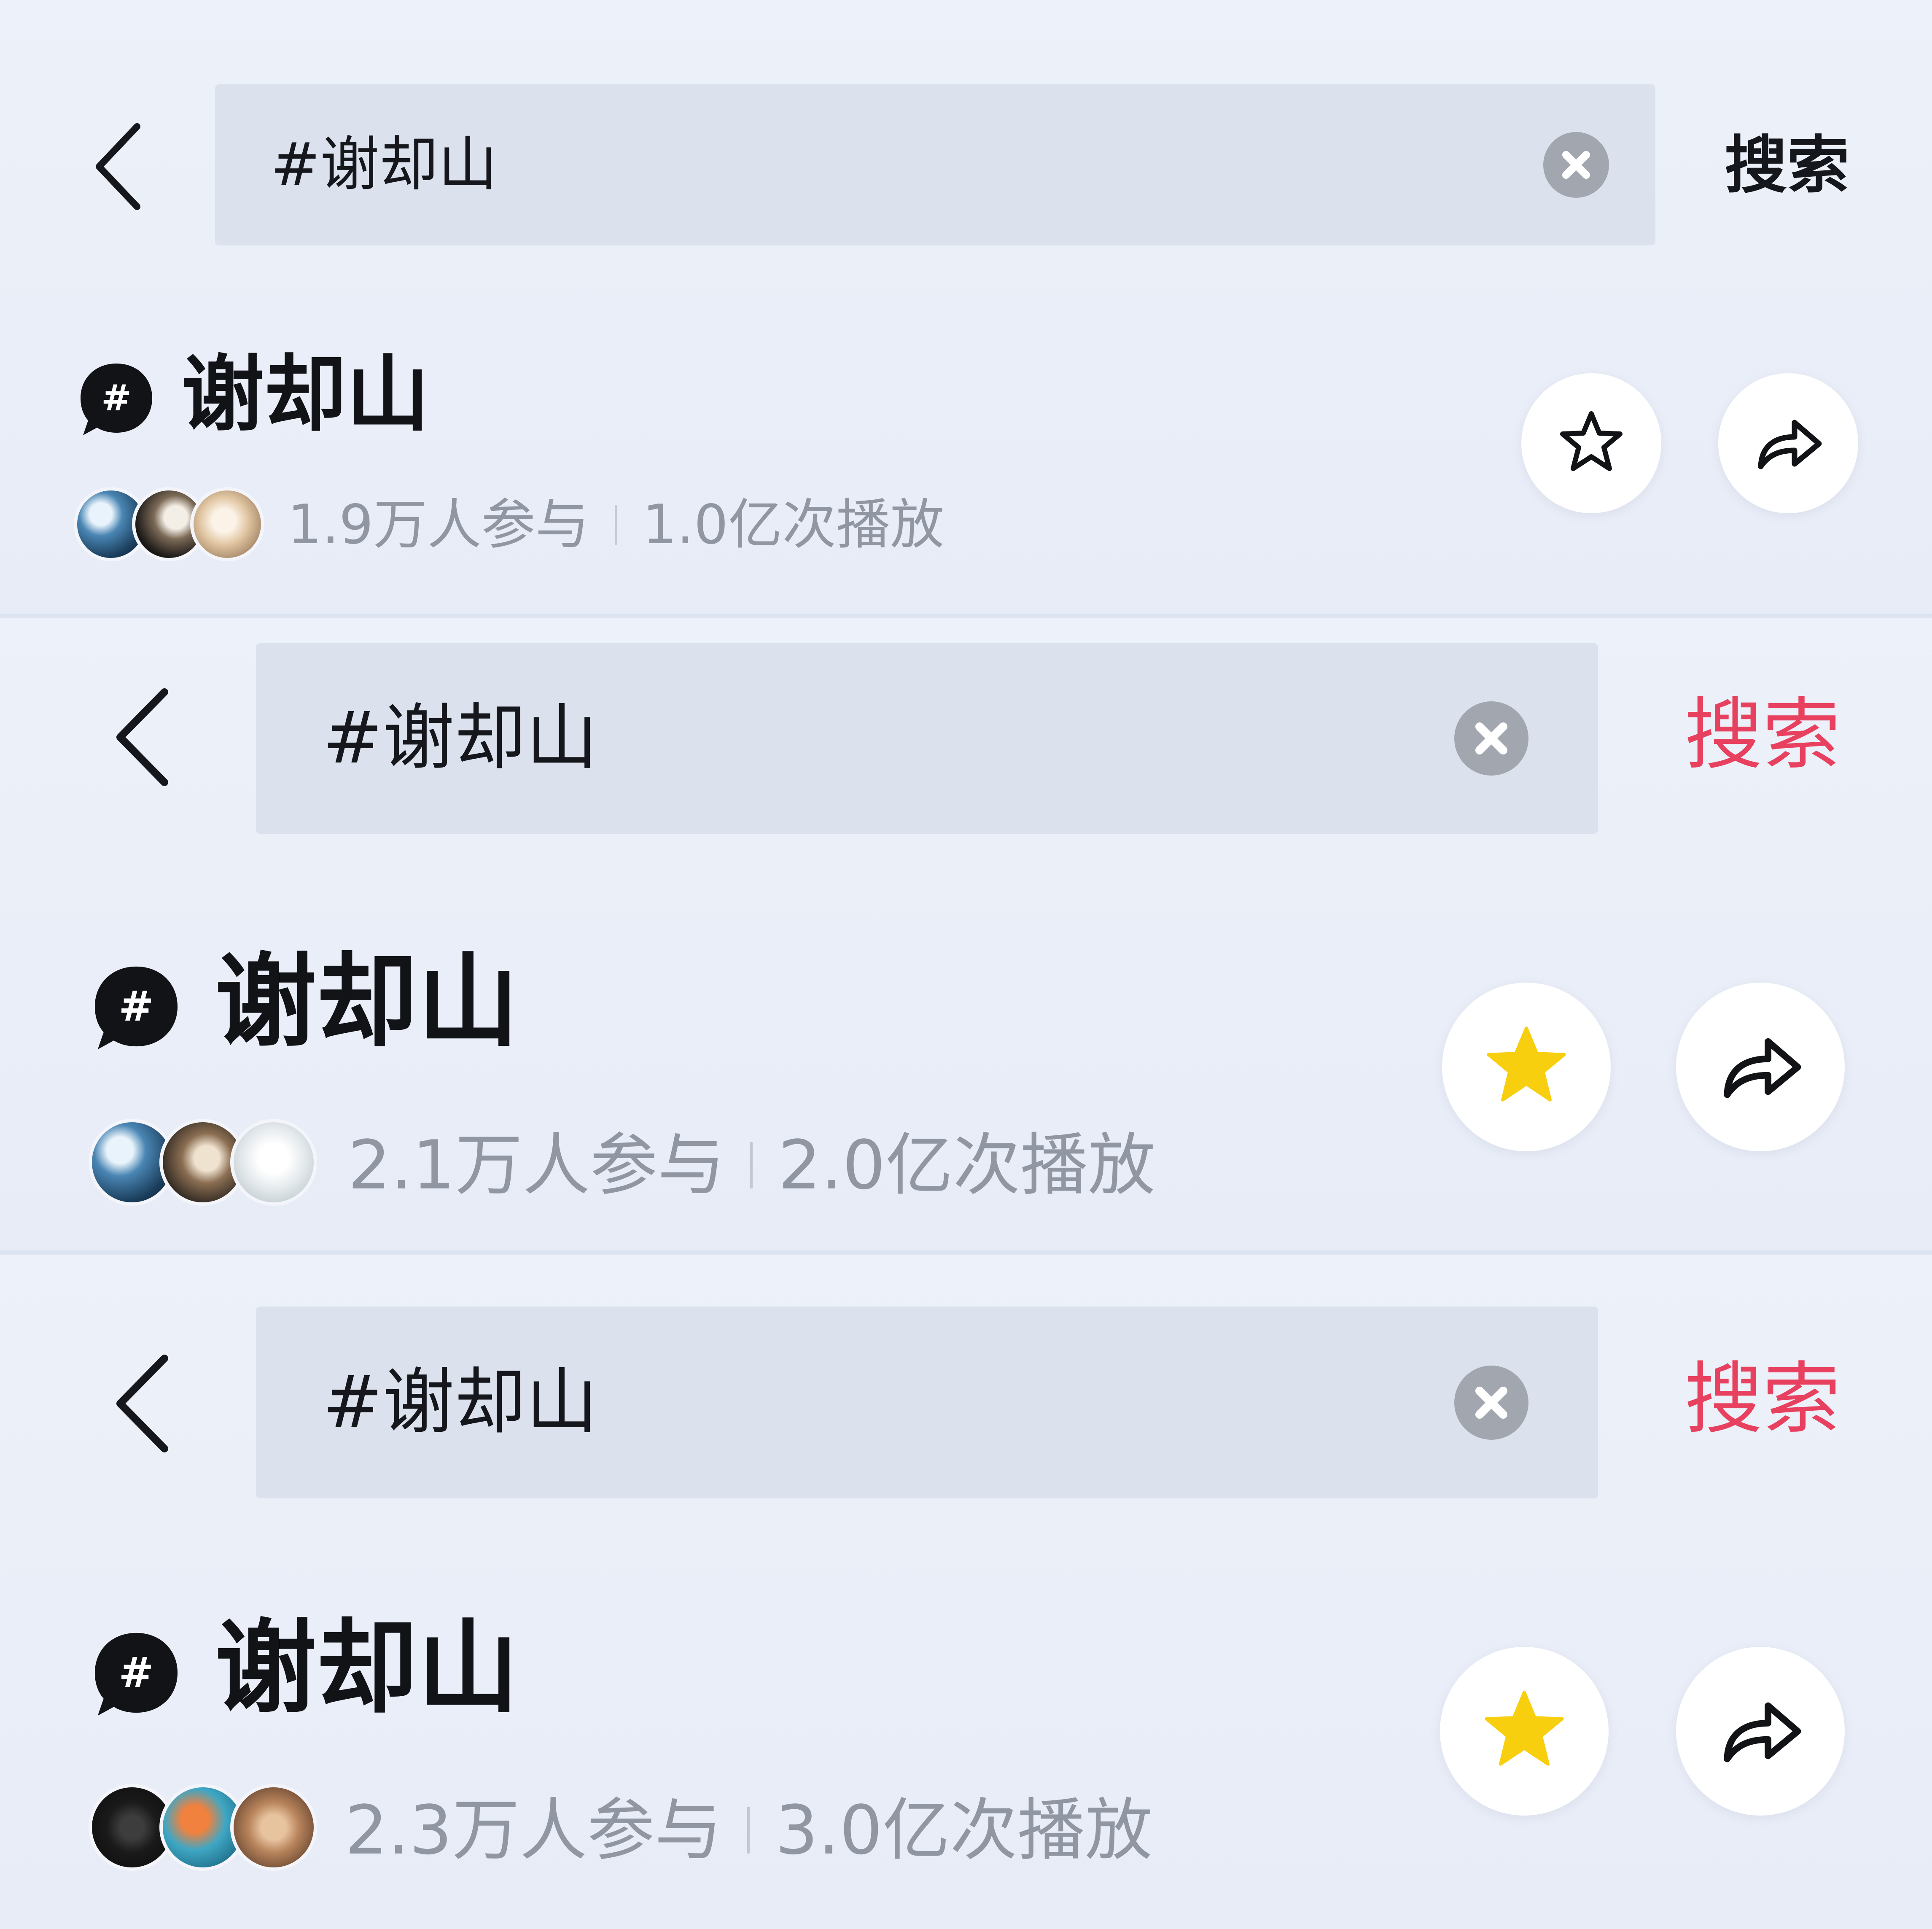  Describe the element at coordinates (536, 1165) in the screenshot. I see `participants-count: 2.1万人参与` at that location.